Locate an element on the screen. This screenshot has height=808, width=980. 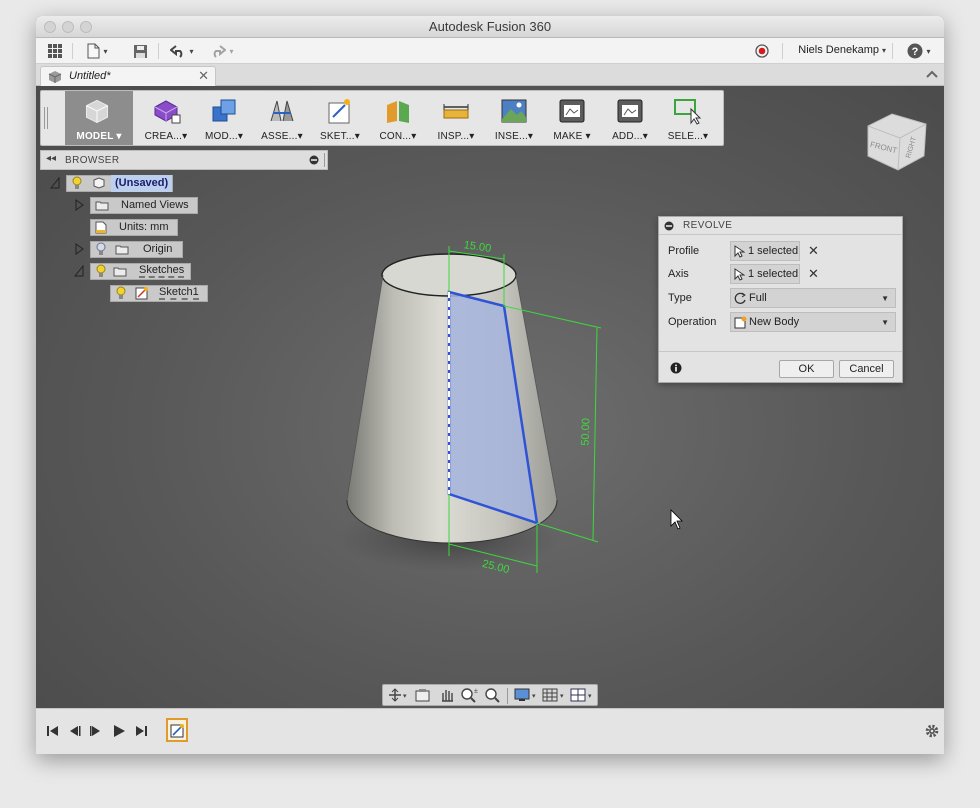
sketch-menu: SKET...▾ is located at coordinates (340, 118).